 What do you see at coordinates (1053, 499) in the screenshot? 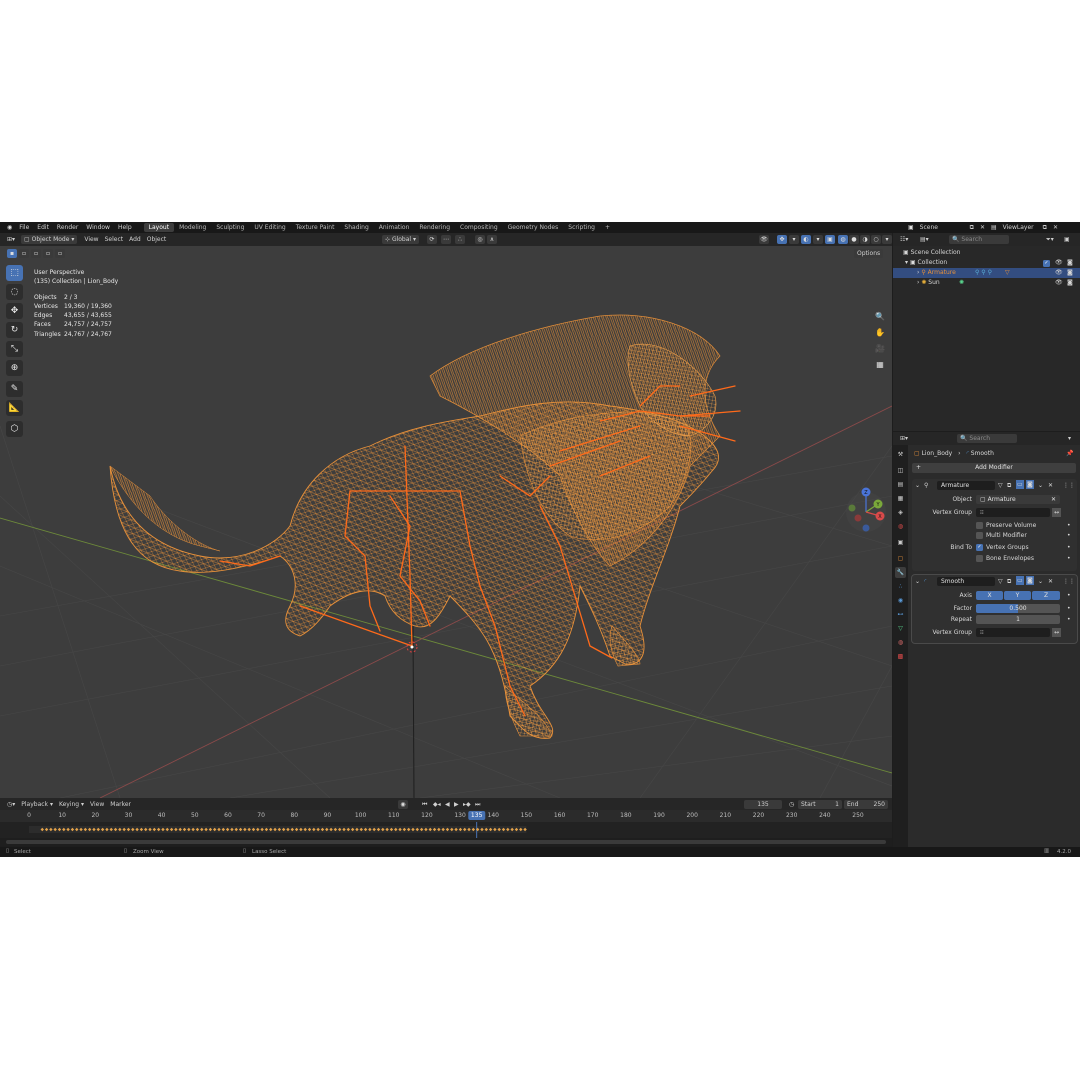
I see `clear-object-icon: ✕` at bounding box center [1053, 499].